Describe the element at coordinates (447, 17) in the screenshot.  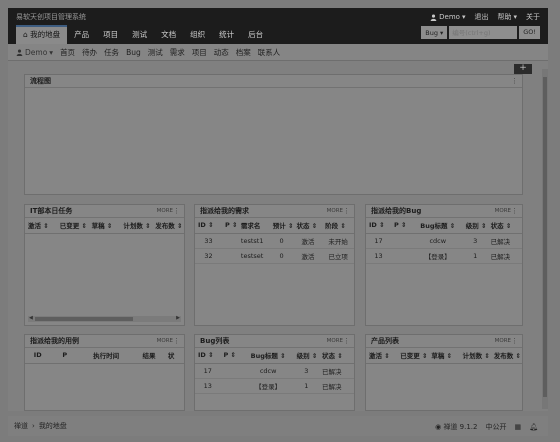
I see `user-menu: Demo ▾` at that location.